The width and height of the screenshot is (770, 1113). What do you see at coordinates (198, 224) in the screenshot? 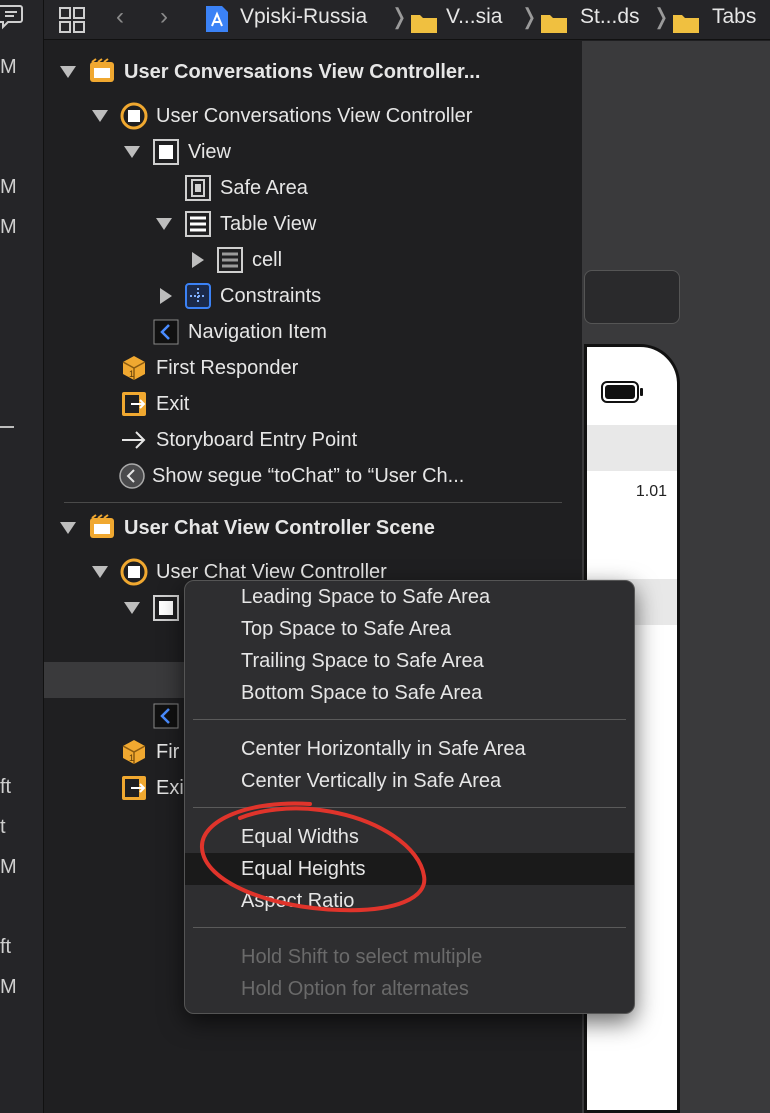
I see `table-view-icon` at bounding box center [198, 224].